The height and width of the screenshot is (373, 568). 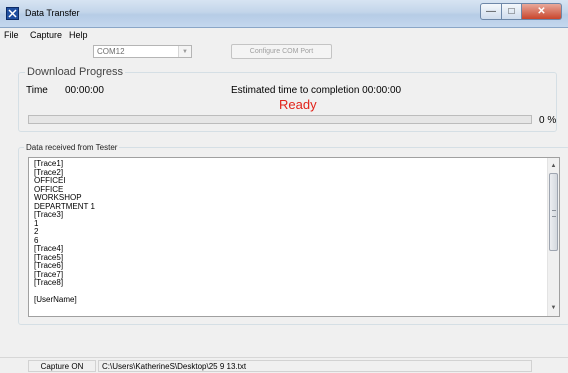 I want to click on capture-file-path: C:\Users\KatherineS\Desktop\25 9 13.txt, so click(x=315, y=366).